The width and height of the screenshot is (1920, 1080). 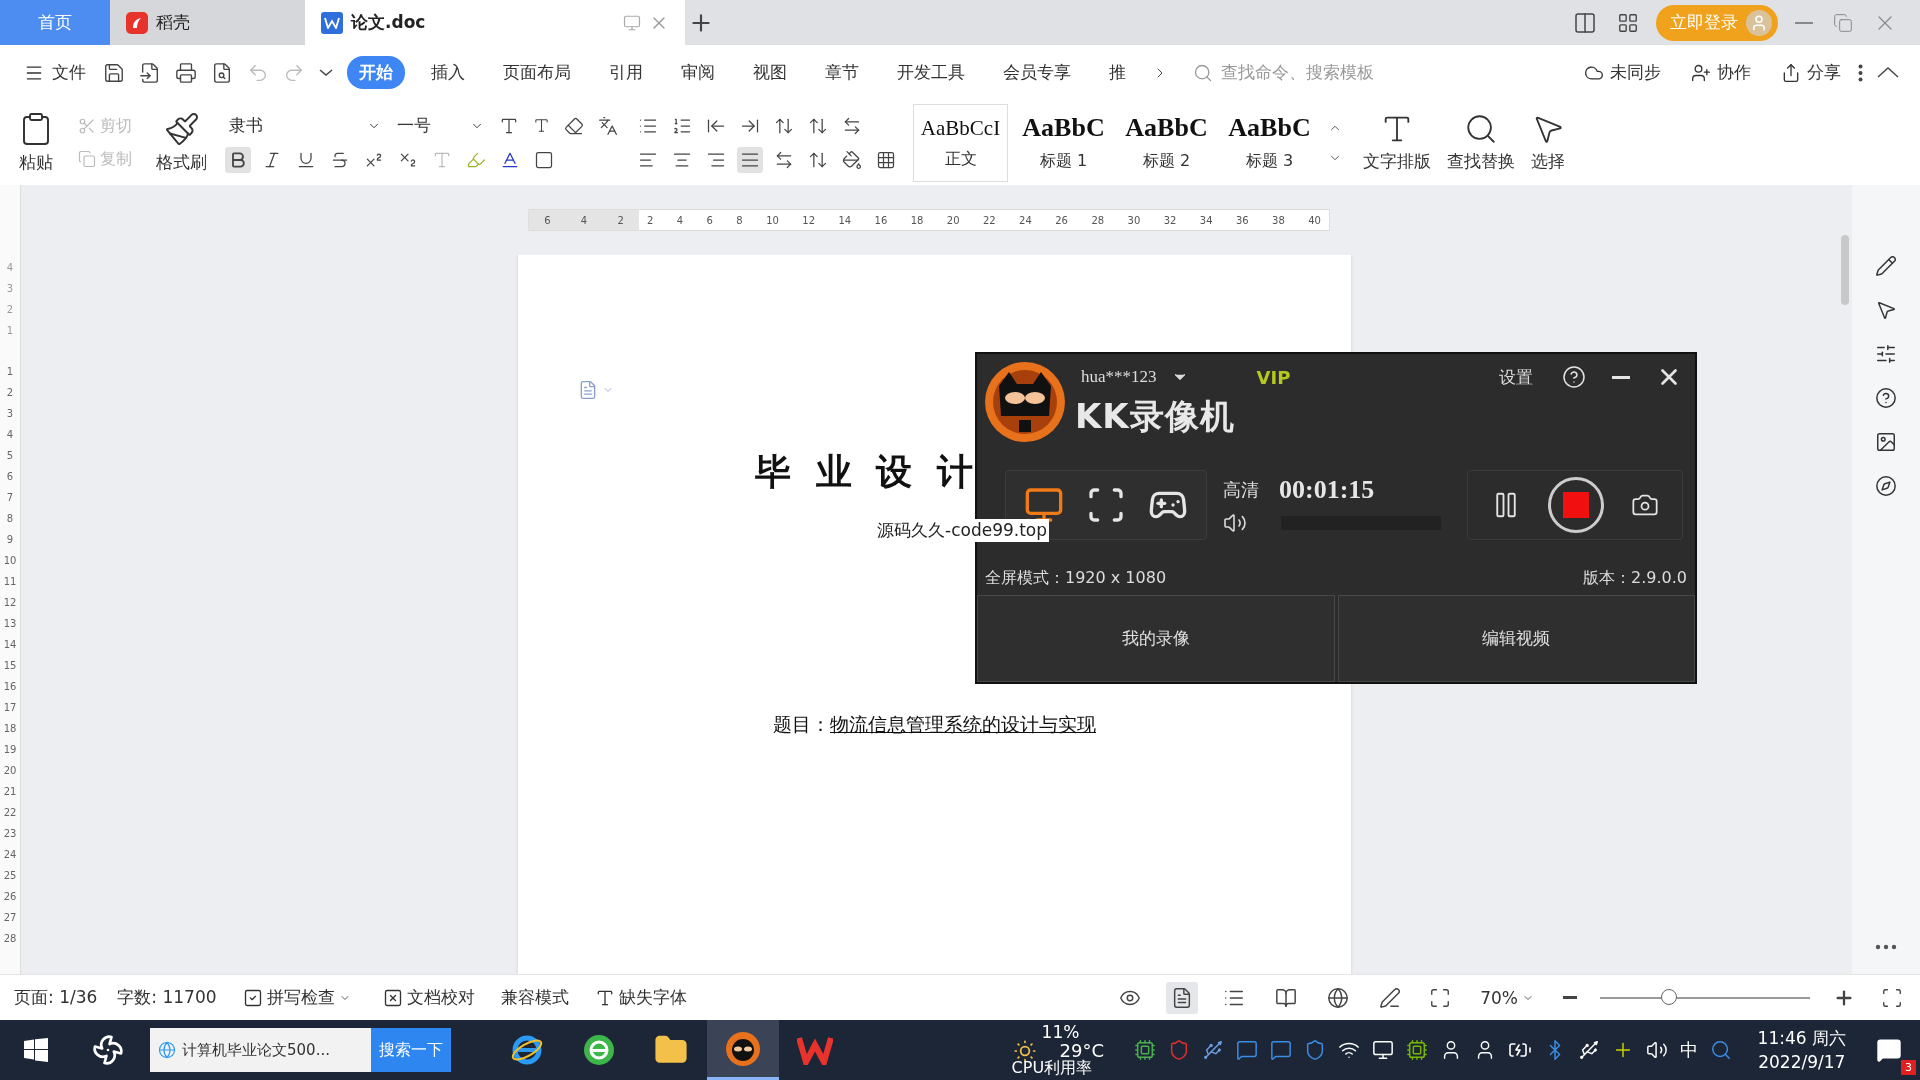 I want to click on topic-line: 题目：物流信息管理系统的设计与实现, so click(x=934, y=724).